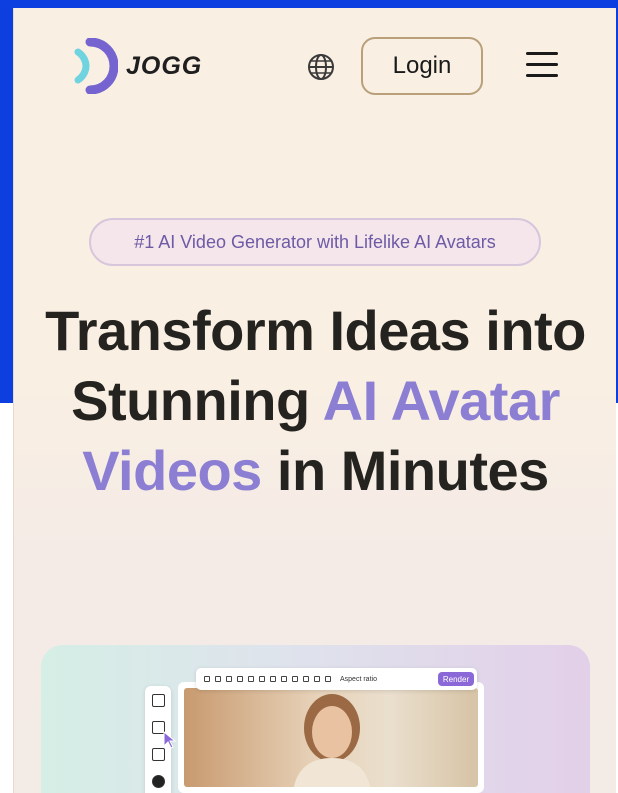 Image resolution: width=618 pixels, height=793 pixels. Describe the element at coordinates (96, 66) in the screenshot. I see `logo-mark-icon` at that location.